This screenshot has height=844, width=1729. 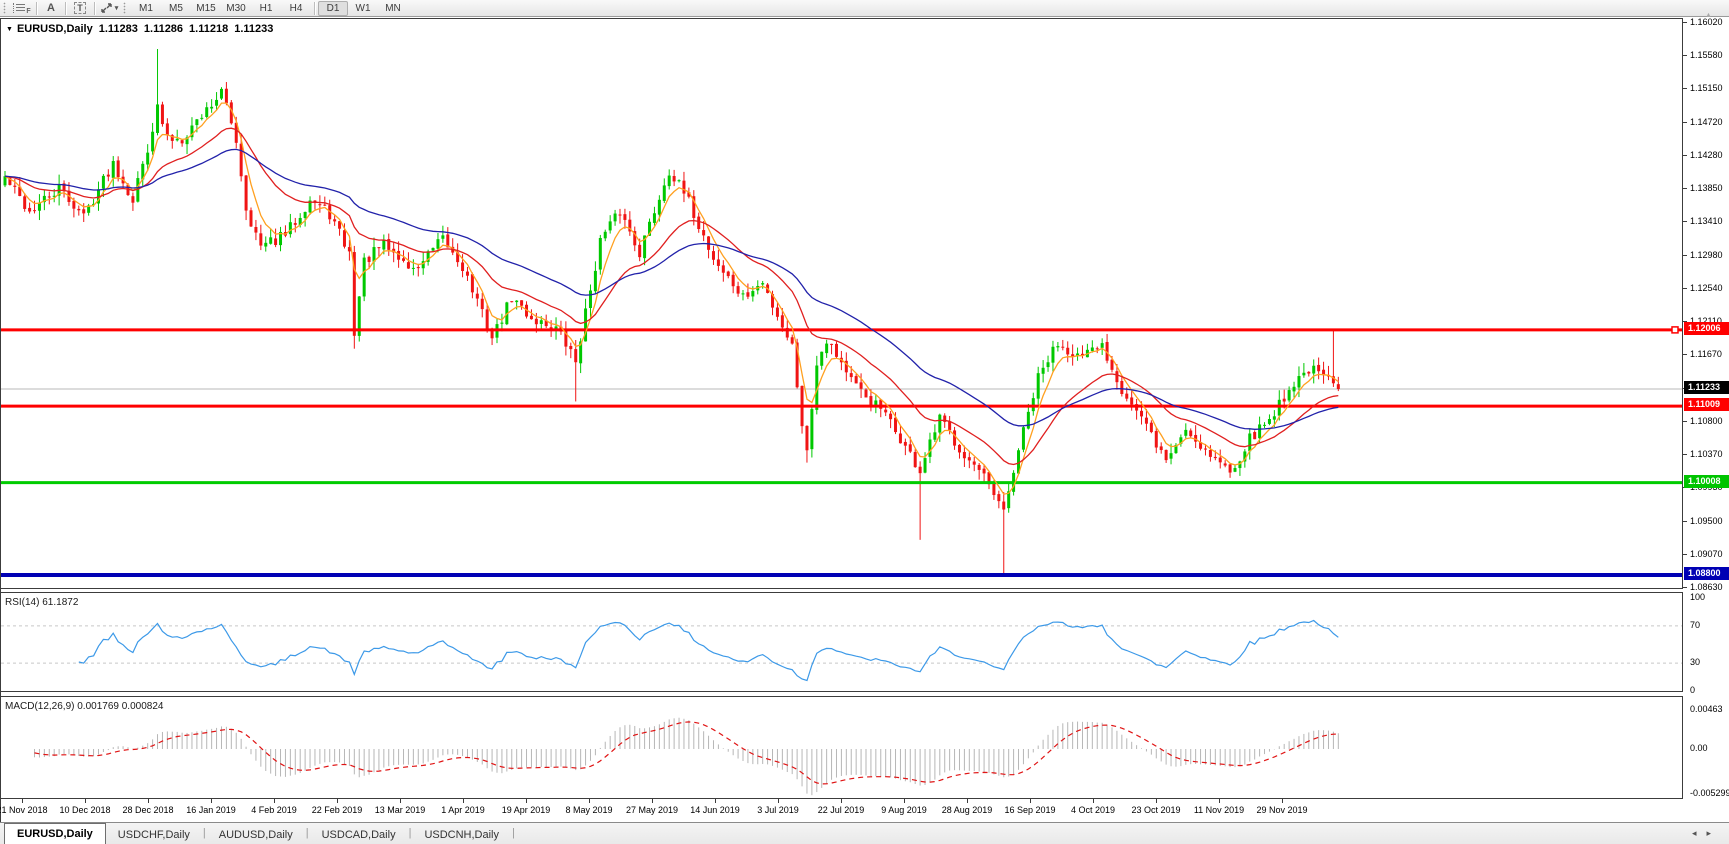 What do you see at coordinates (154, 834) in the screenshot?
I see `chart-tab-usdchf: USDCHF,Daily` at bounding box center [154, 834].